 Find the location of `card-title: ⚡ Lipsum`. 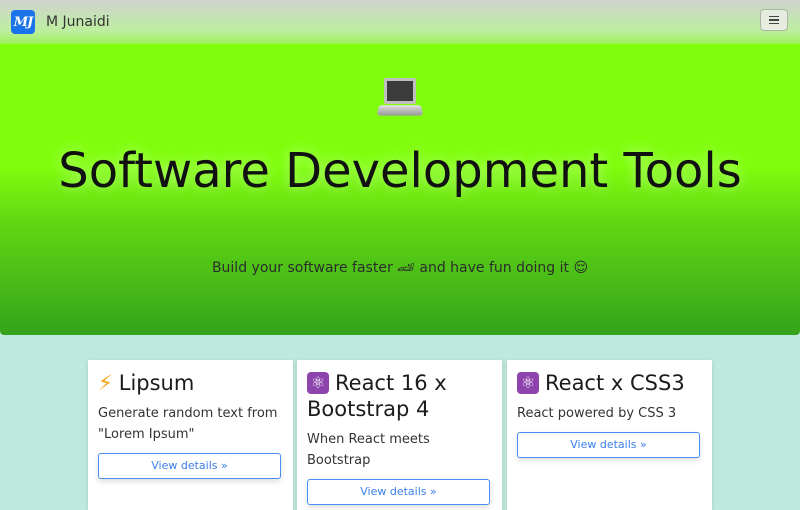

card-title: ⚡ Lipsum is located at coordinates (146, 383).